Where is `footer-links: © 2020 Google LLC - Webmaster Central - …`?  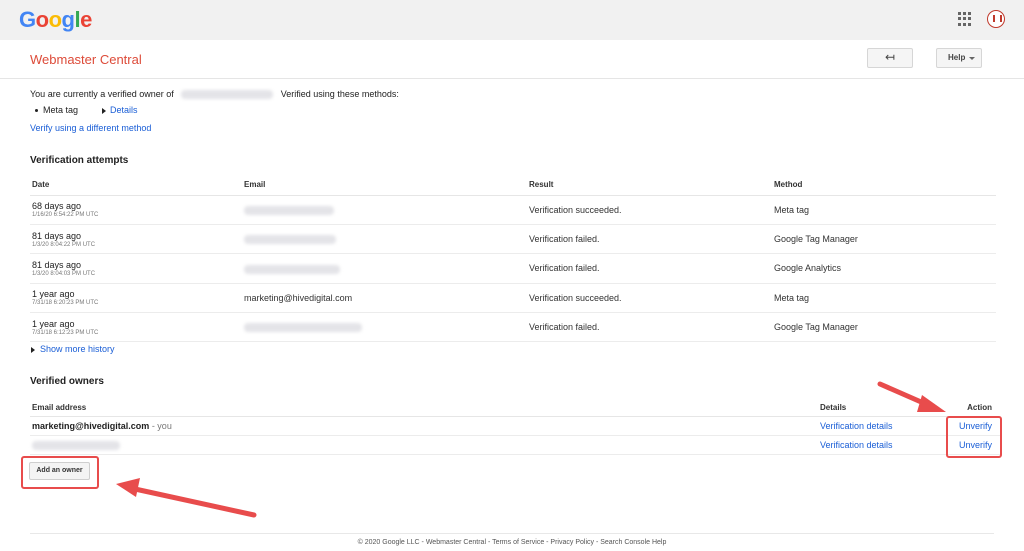
footer-links: © 2020 Google LLC - Webmaster Central - … is located at coordinates (512, 542).